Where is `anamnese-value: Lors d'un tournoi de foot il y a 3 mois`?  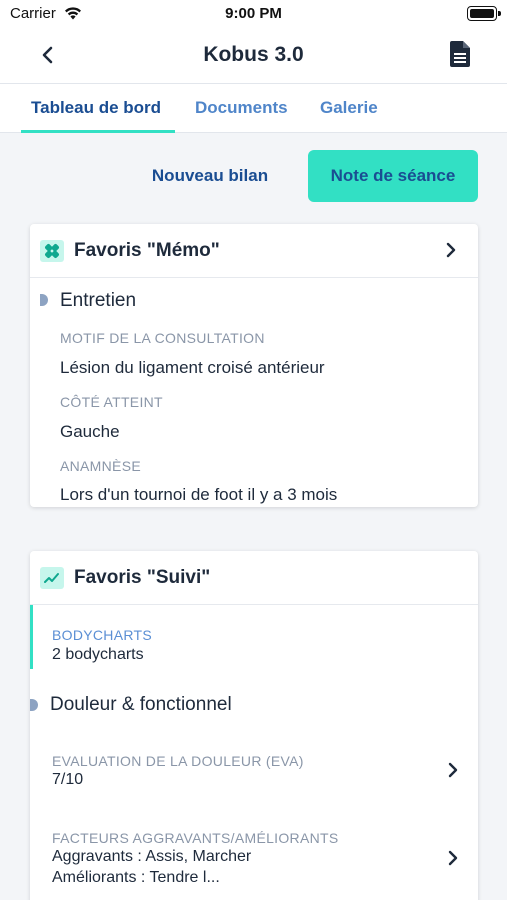
anamnese-value: Lors d'un tournoi de foot il y a 3 mois is located at coordinates (199, 494).